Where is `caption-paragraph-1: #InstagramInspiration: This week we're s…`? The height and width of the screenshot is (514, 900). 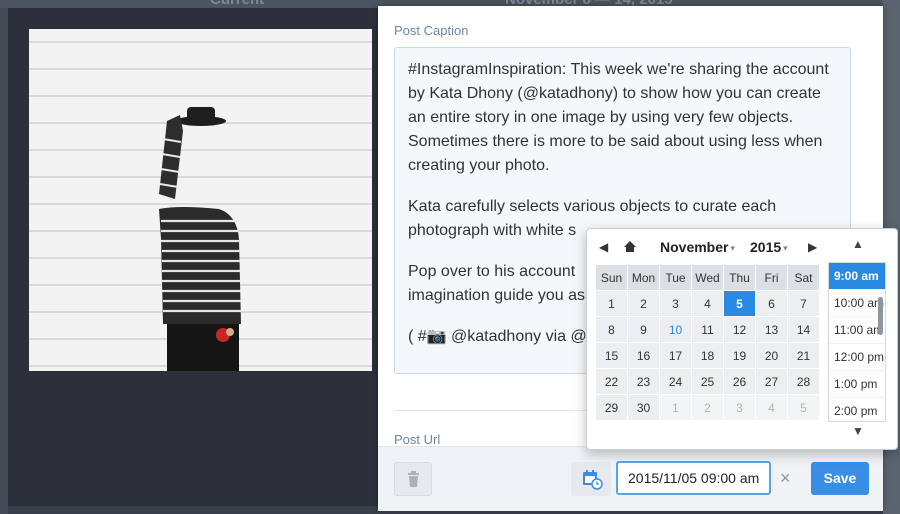
caption-paragraph-1: #InstagramInspiration: This week we're s… is located at coordinates (622, 118).